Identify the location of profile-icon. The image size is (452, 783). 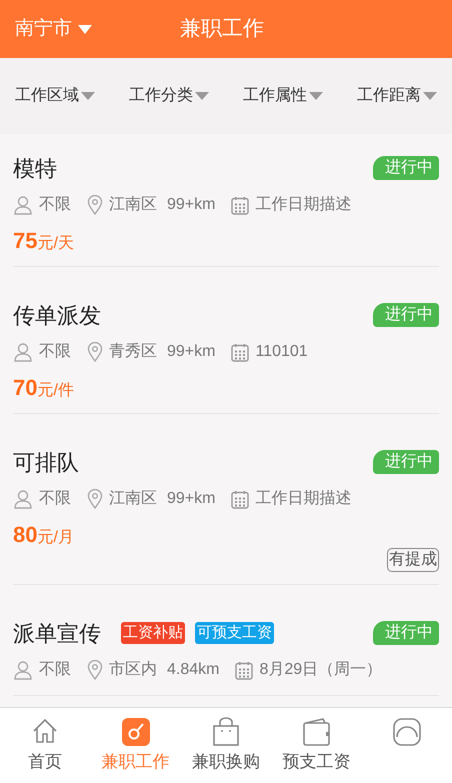
(407, 732).